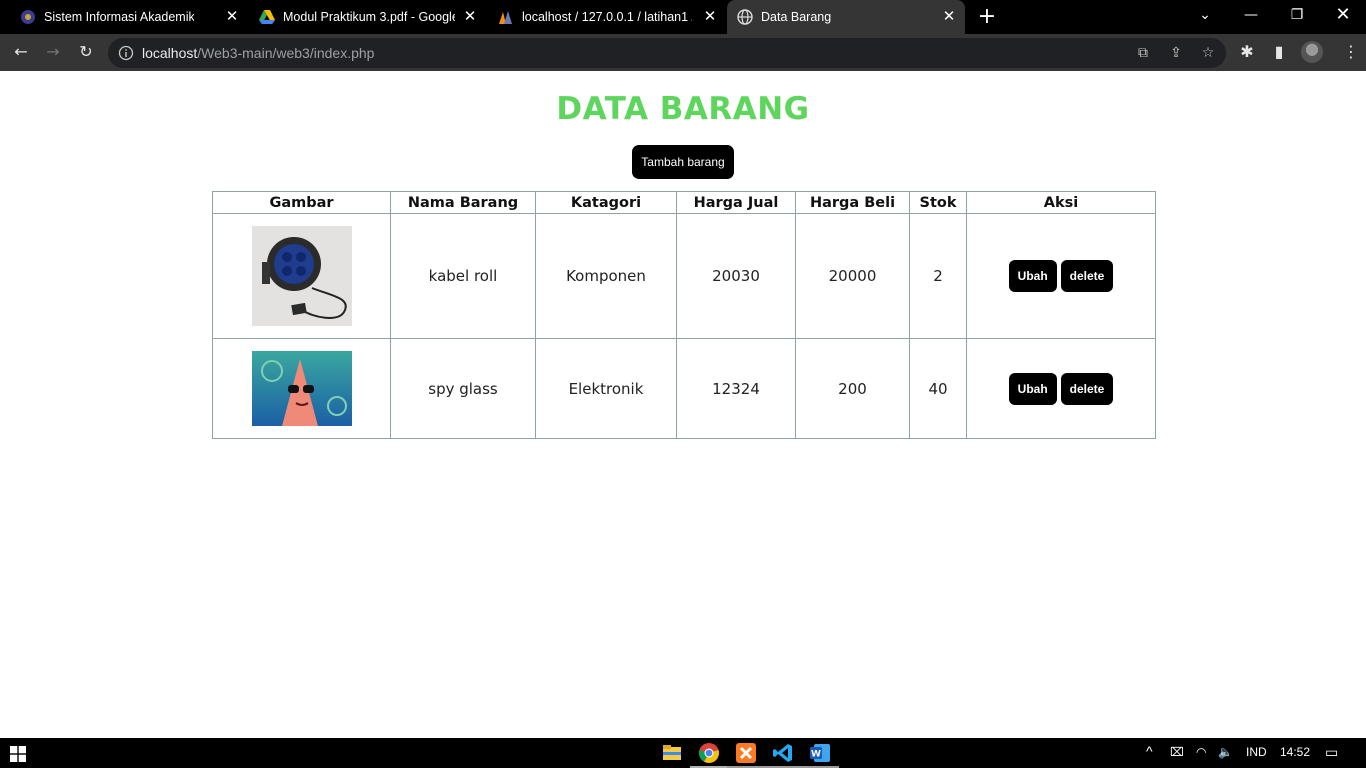 The height and width of the screenshot is (768, 1366). I want to click on word-icon: W, so click(820, 753).